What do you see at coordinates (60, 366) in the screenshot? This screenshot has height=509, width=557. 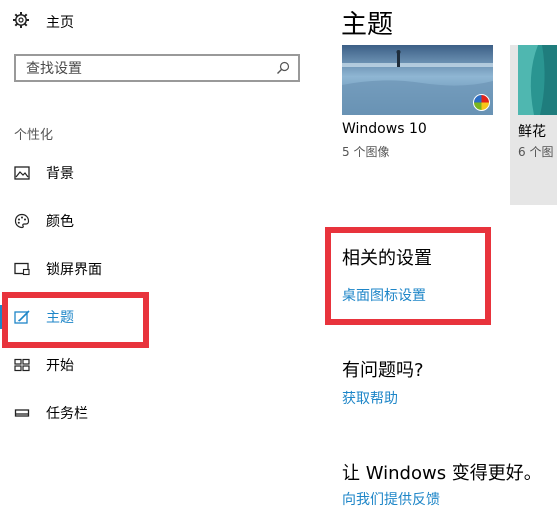 I see `sidebar-item-label: 开始` at bounding box center [60, 366].